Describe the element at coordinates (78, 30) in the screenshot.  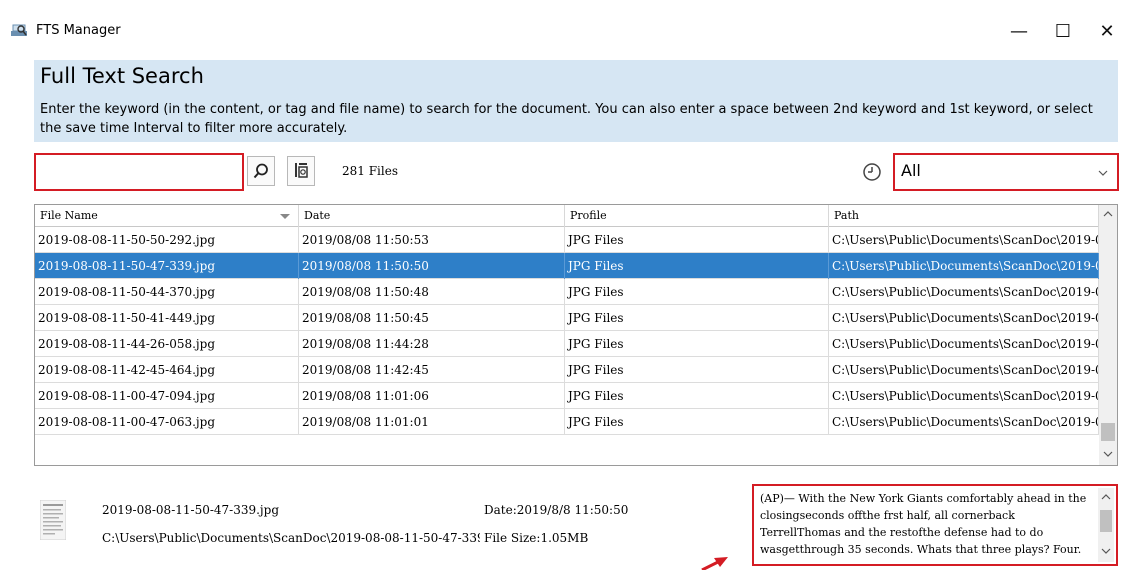
I see `window-title: FTS Manager` at that location.